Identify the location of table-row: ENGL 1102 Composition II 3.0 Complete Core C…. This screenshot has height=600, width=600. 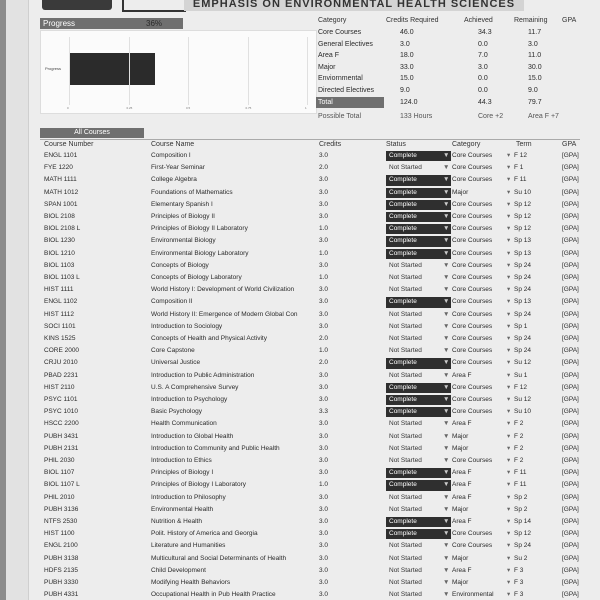
(303, 302).